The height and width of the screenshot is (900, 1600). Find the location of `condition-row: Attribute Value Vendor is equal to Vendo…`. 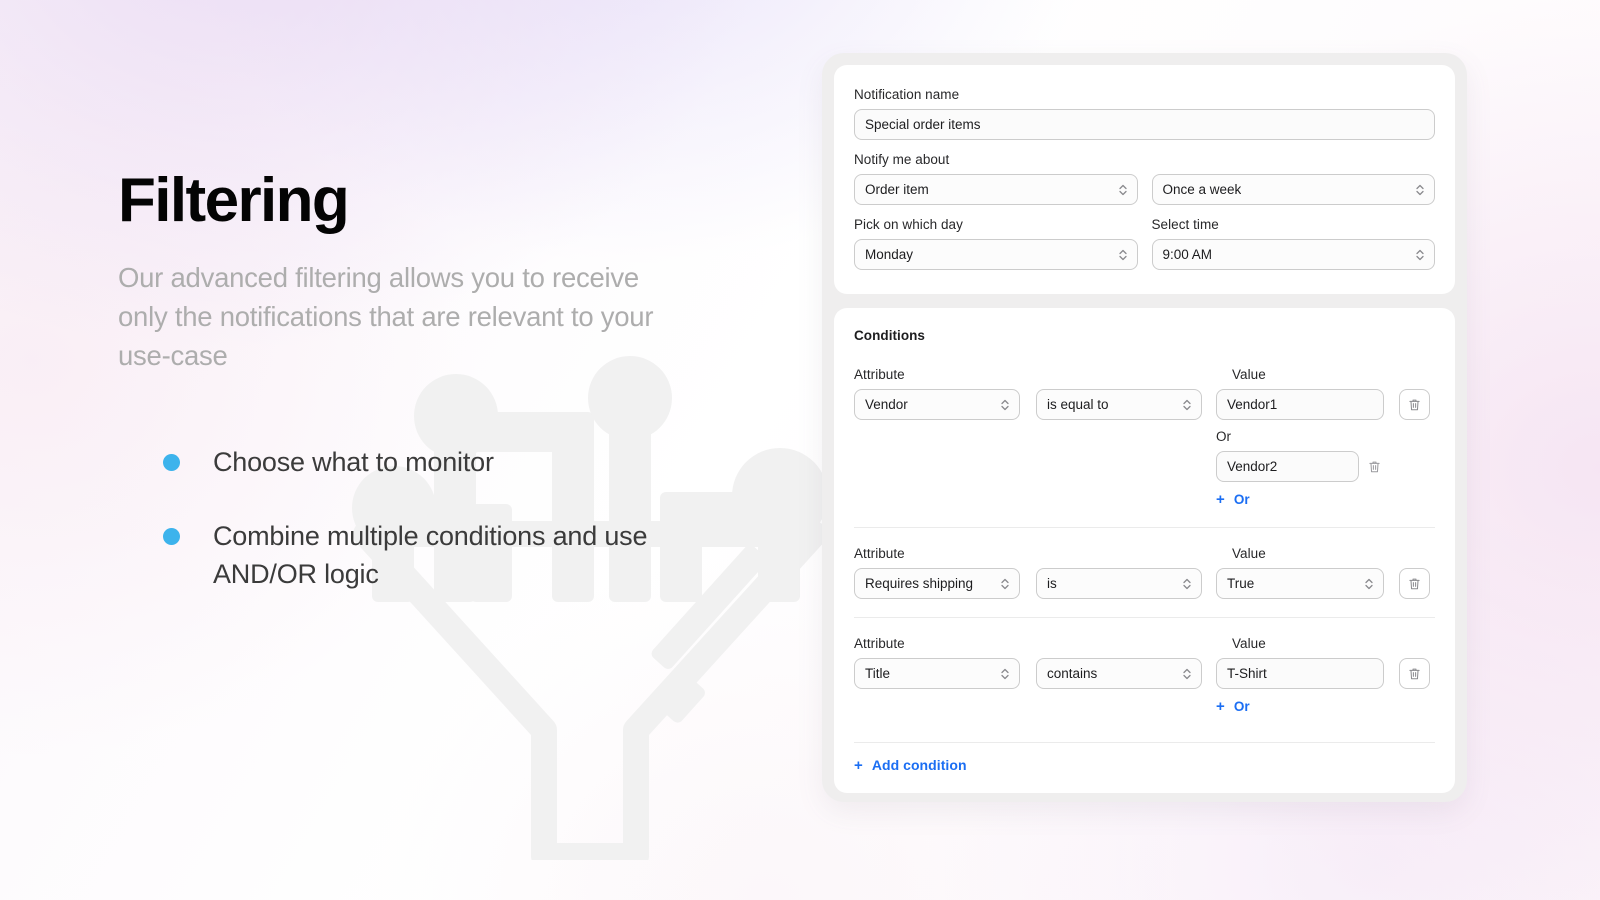

condition-row: Attribute Value Vendor is equal to Vendo… is located at coordinates (1144, 447).